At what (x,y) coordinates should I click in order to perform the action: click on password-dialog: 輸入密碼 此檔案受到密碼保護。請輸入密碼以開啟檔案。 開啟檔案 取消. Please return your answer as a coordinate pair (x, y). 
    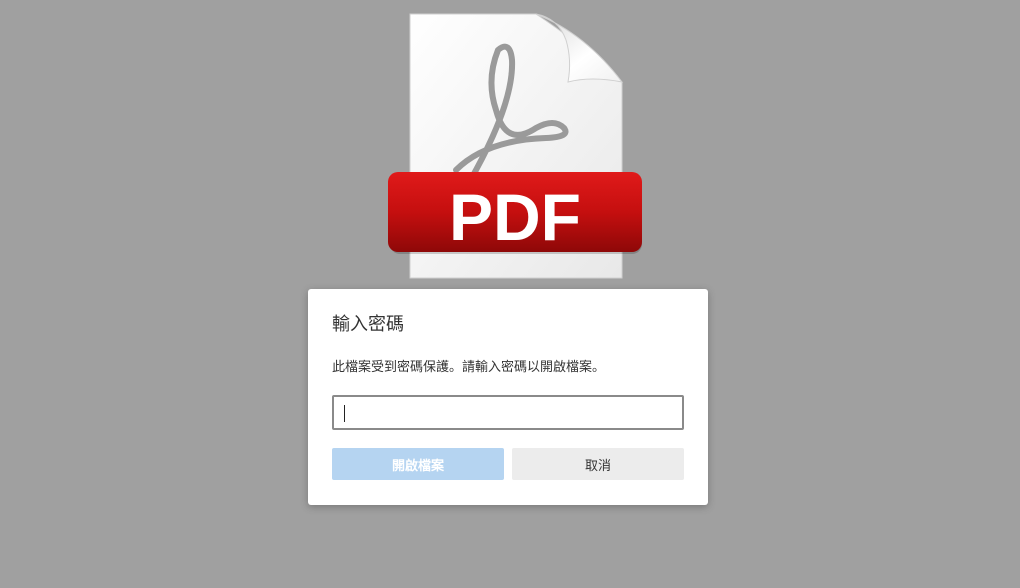
    Looking at the image, I should click on (508, 397).